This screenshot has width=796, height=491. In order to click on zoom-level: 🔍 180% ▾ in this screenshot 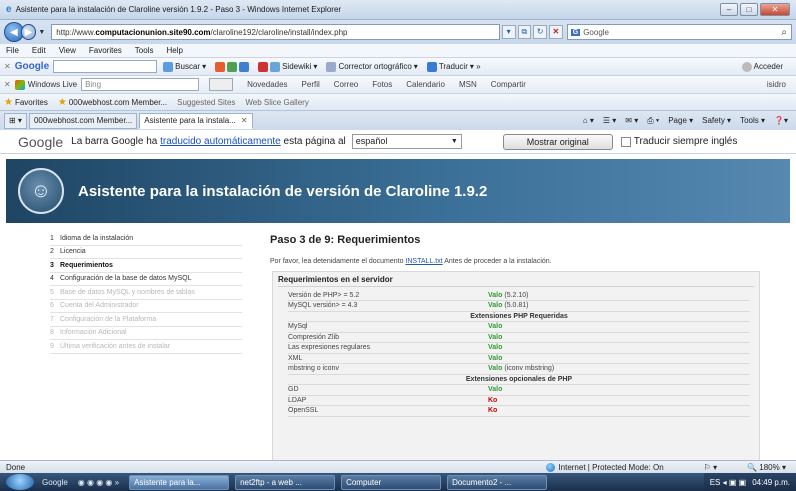, I will do `click(766, 467)`.